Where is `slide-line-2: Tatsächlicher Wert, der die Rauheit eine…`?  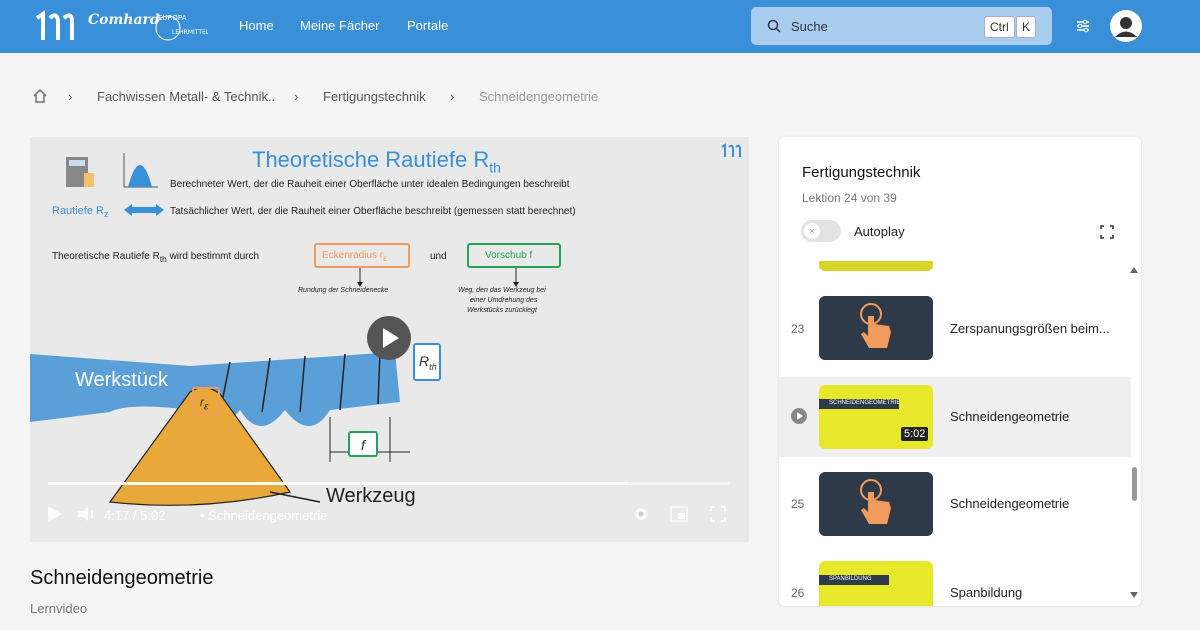
slide-line-2: Tatsächlicher Wert, der die Rauheit eine… is located at coordinates (373, 211).